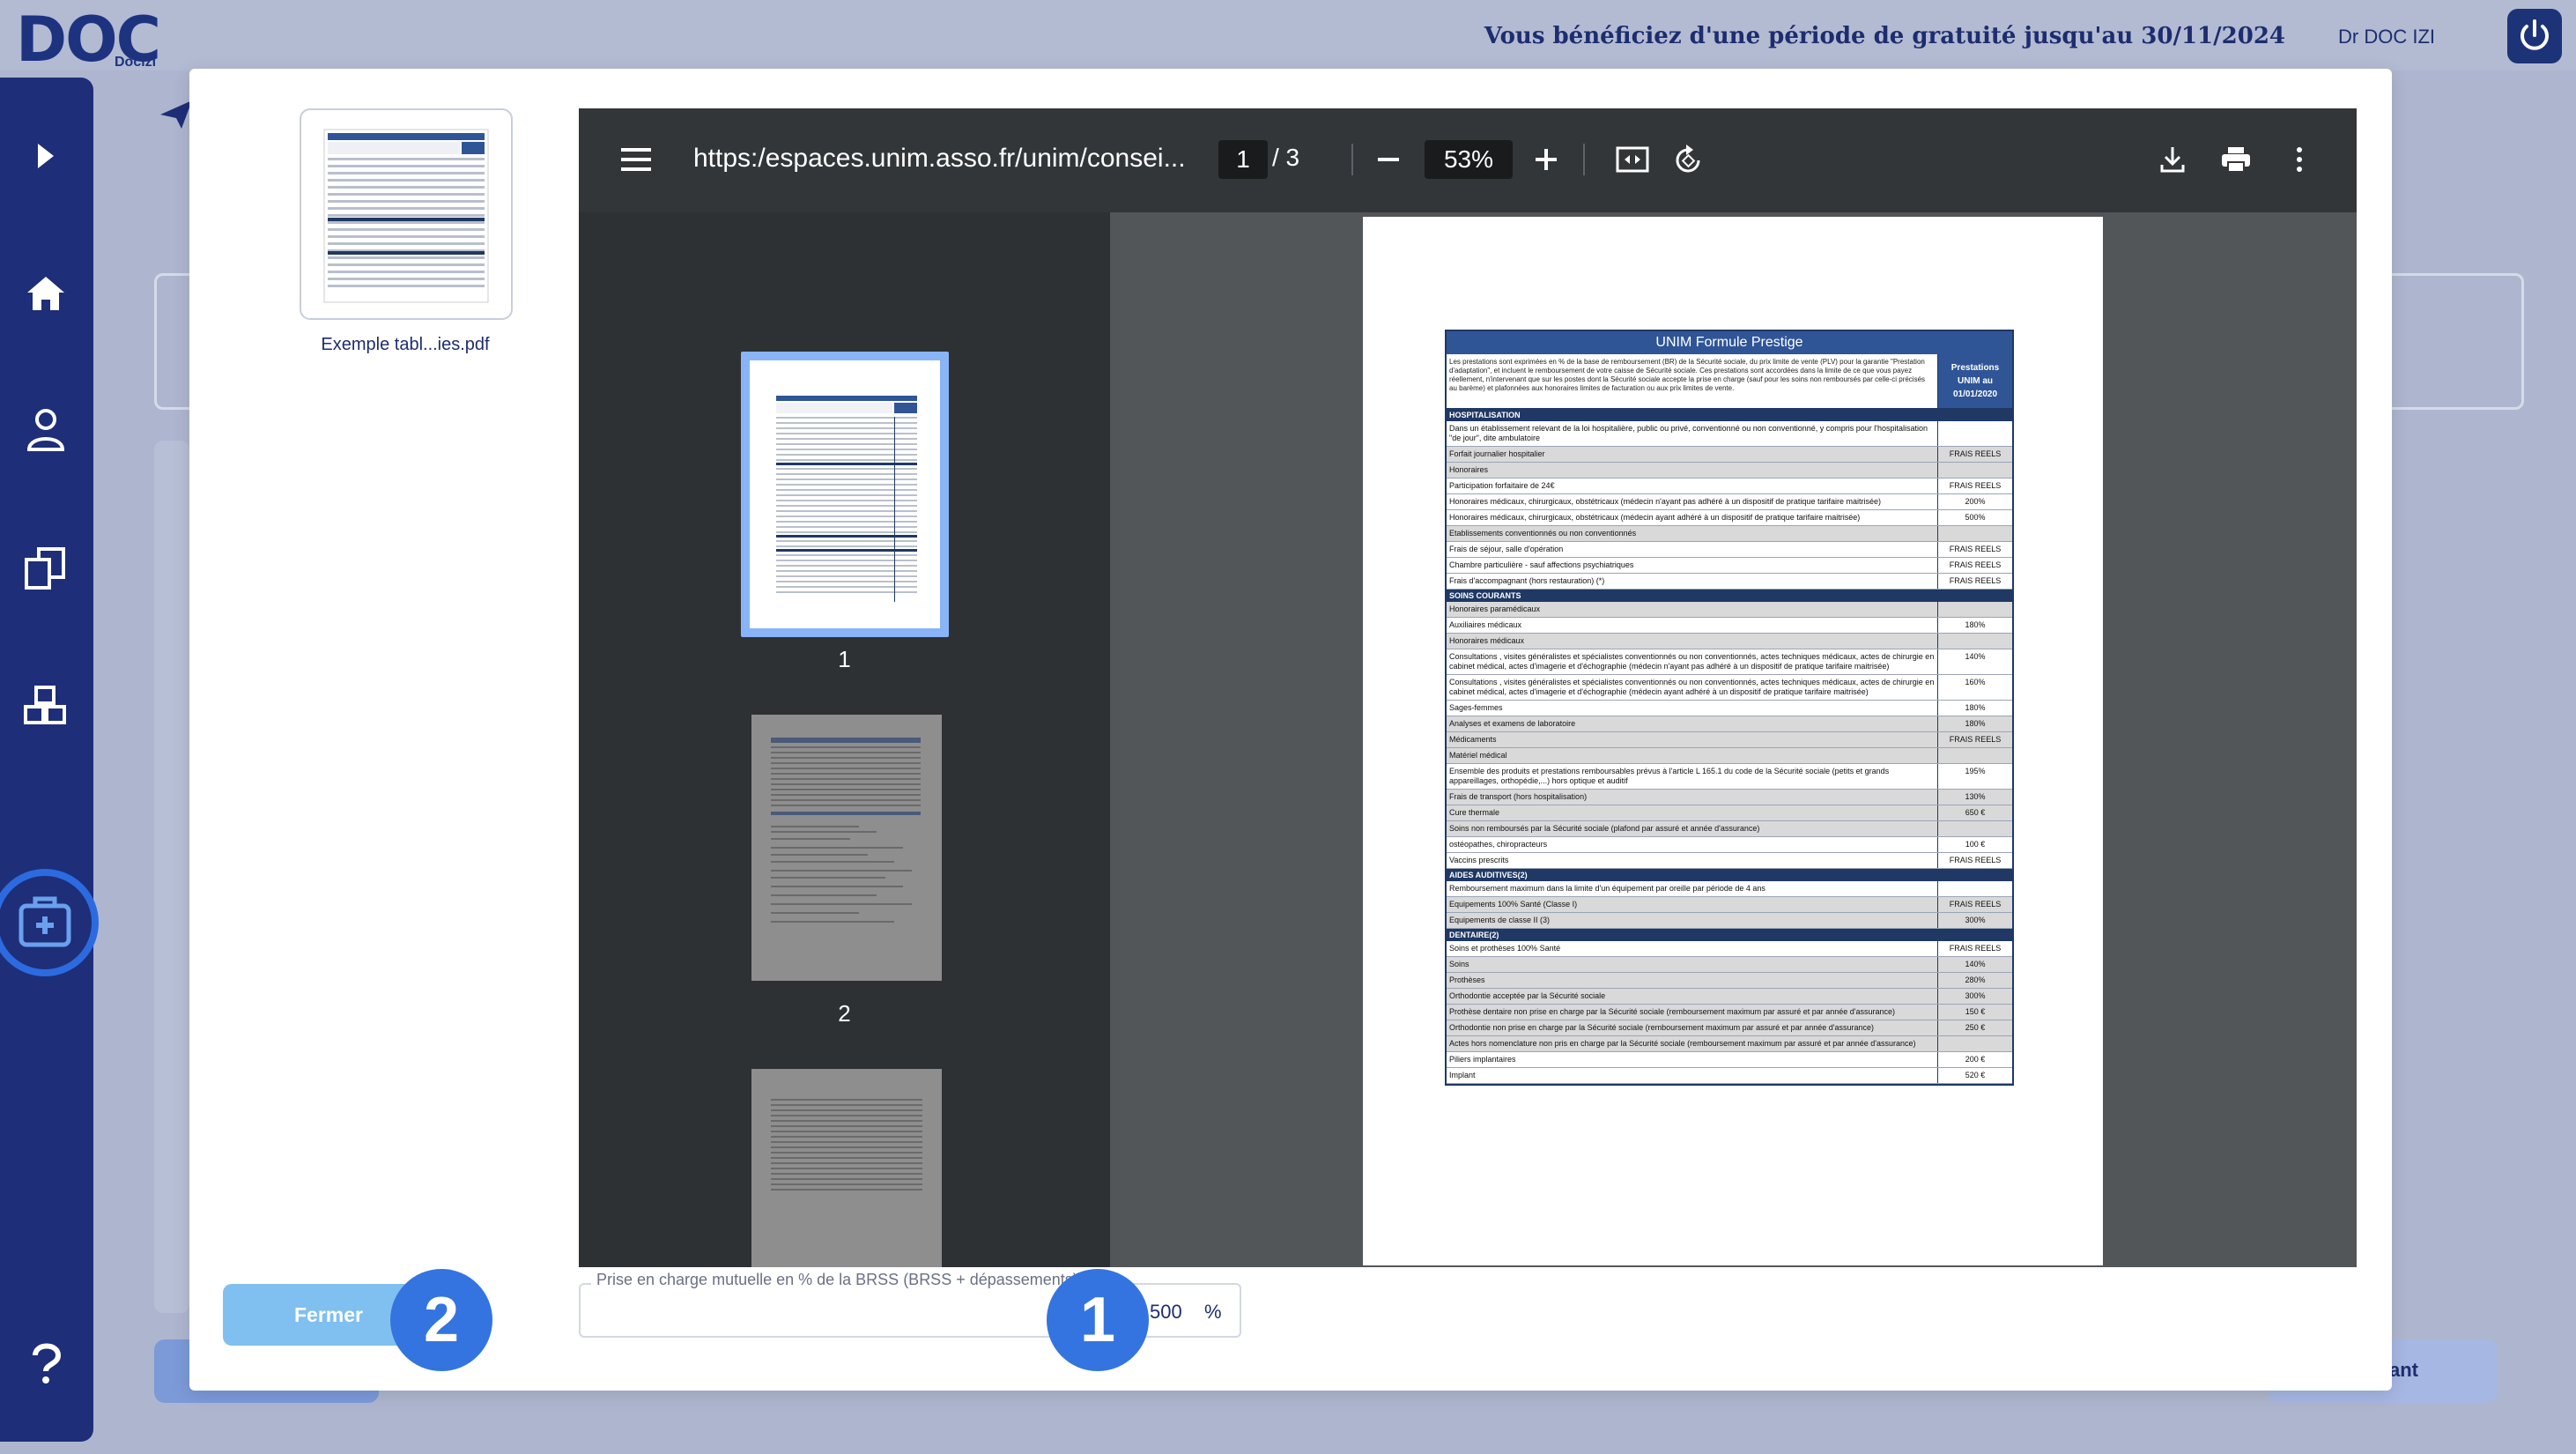 Image resolution: width=2576 pixels, height=1454 pixels. I want to click on document-row-label: Honoraires paramédicaux, so click(1693, 609).